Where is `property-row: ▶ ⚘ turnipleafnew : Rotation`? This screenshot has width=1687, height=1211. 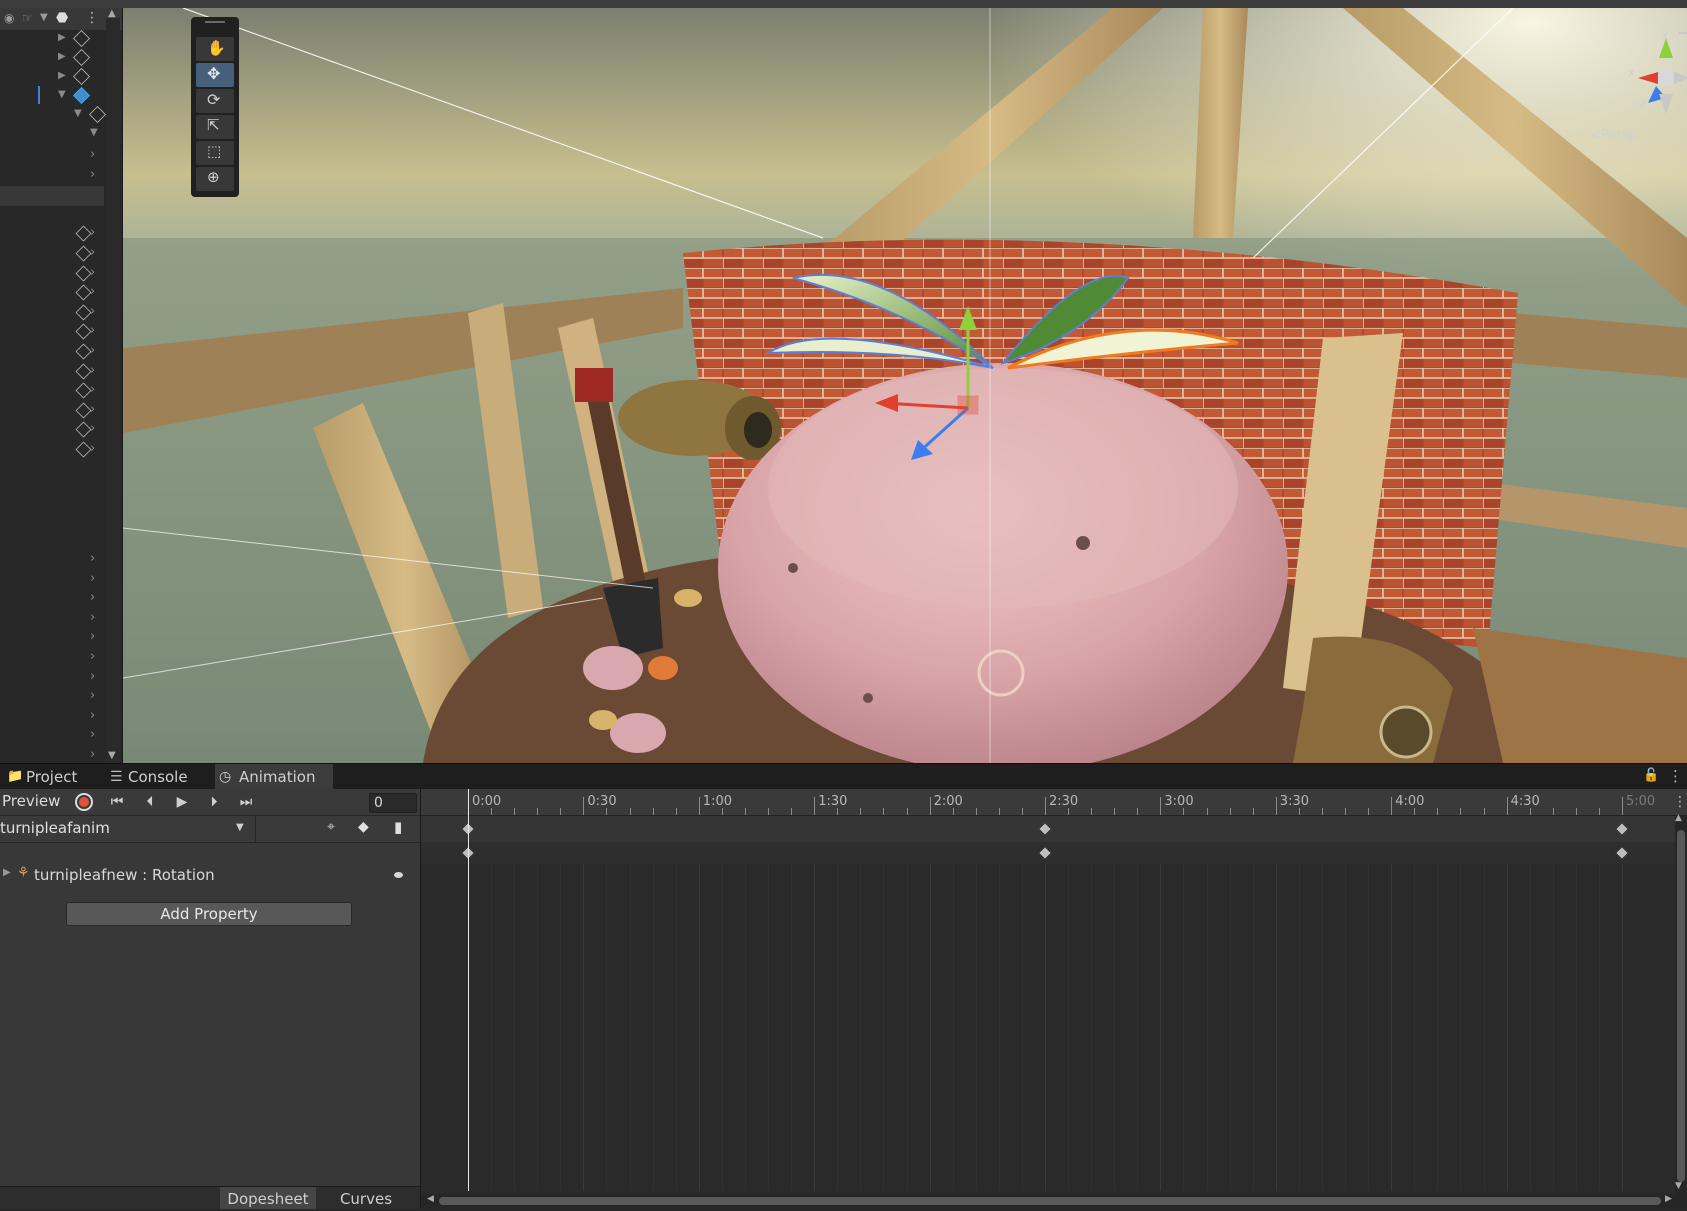 property-row: ▶ ⚘ turnipleafnew : Rotation is located at coordinates (210, 876).